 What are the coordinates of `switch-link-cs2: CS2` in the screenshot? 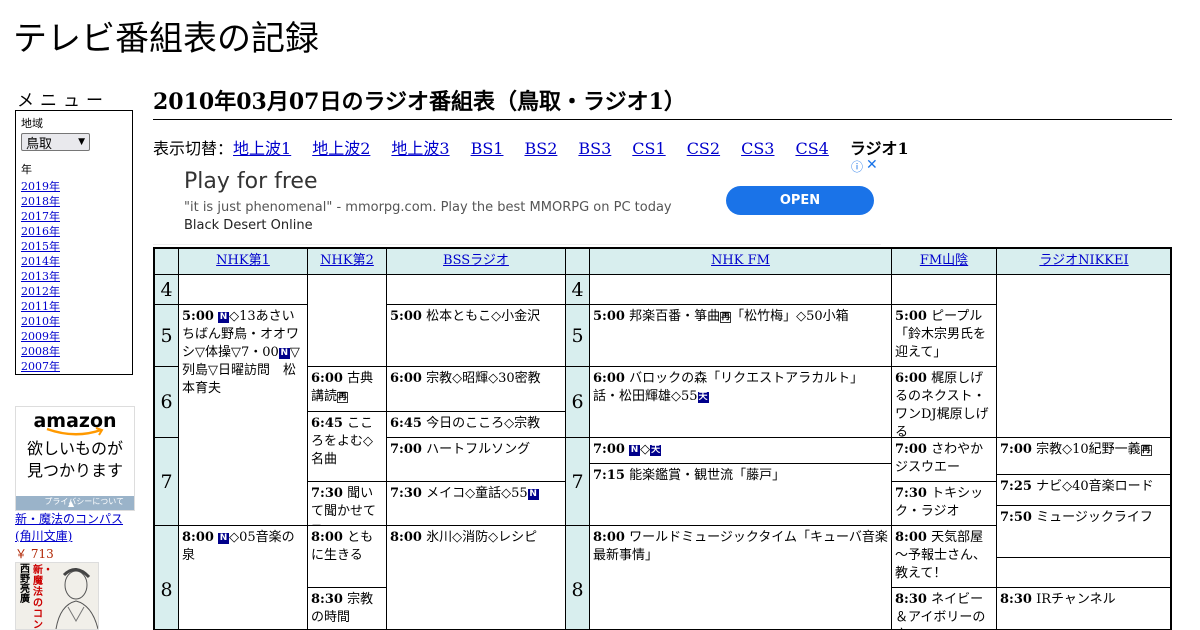 It's located at (703, 148).